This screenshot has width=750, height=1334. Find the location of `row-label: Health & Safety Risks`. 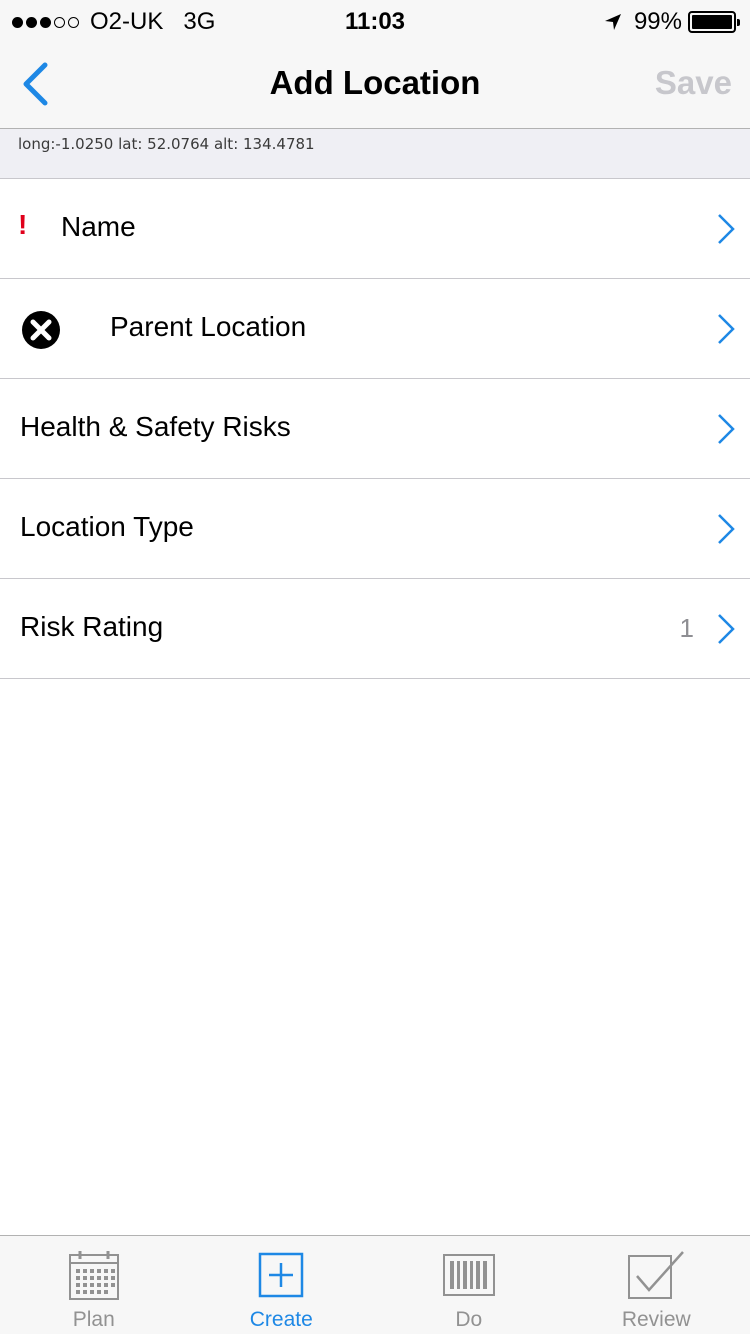

row-label: Health & Safety Risks is located at coordinates (155, 426).